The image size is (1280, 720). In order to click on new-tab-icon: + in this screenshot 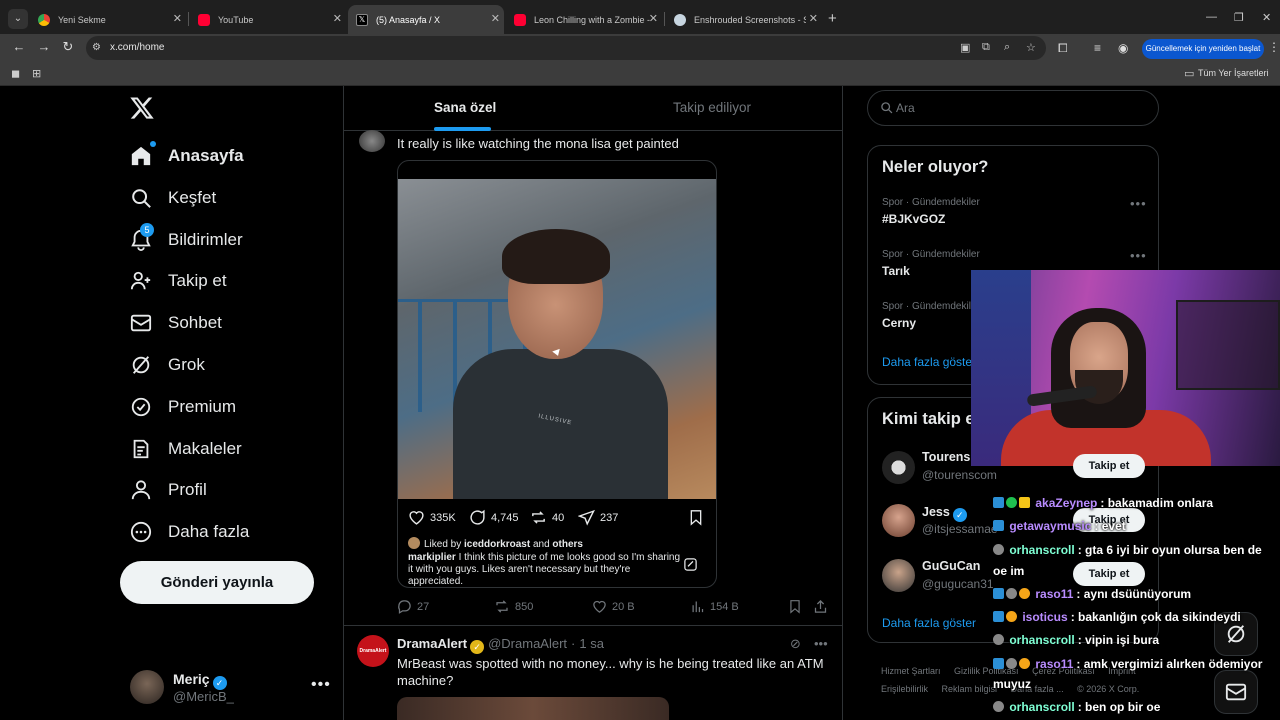, I will do `click(832, 19)`.